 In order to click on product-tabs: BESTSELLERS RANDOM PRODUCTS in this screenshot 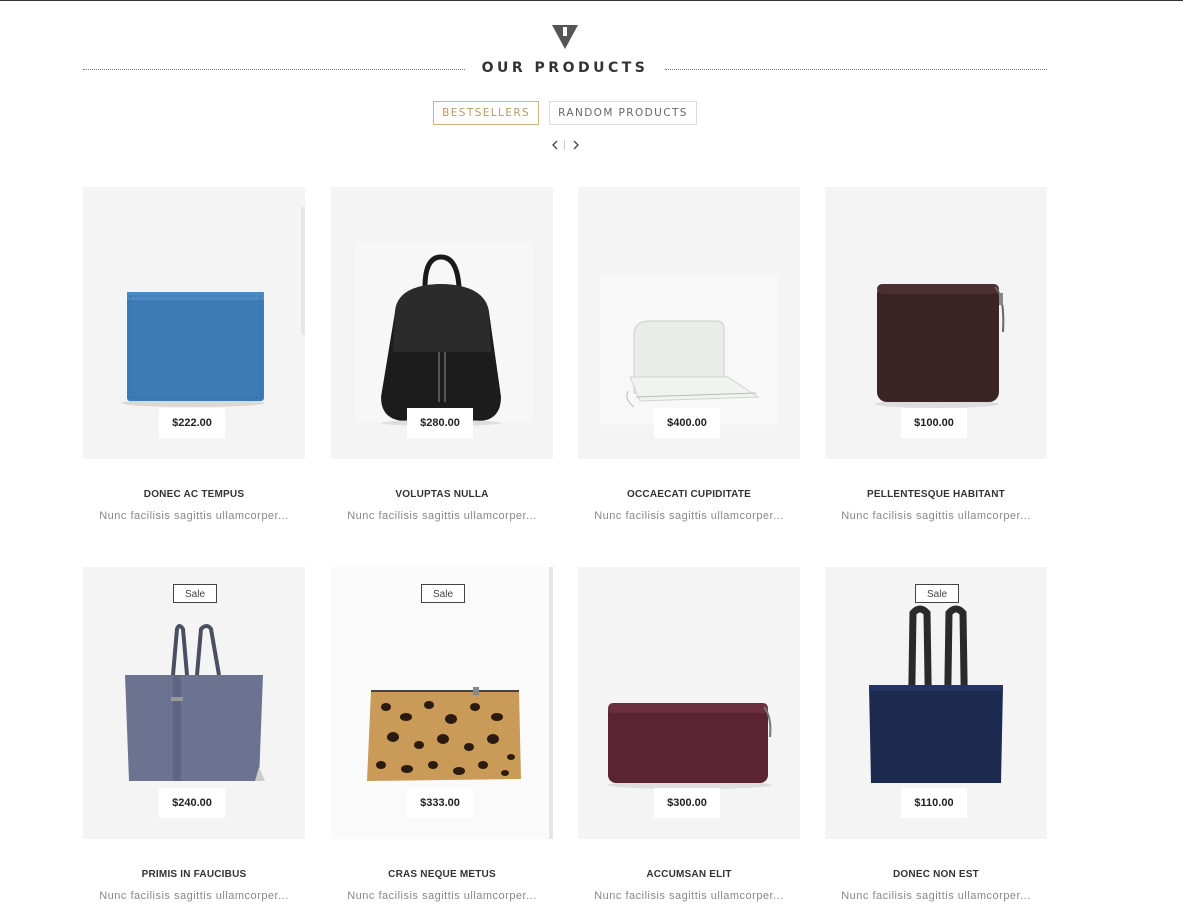, I will do `click(565, 113)`.